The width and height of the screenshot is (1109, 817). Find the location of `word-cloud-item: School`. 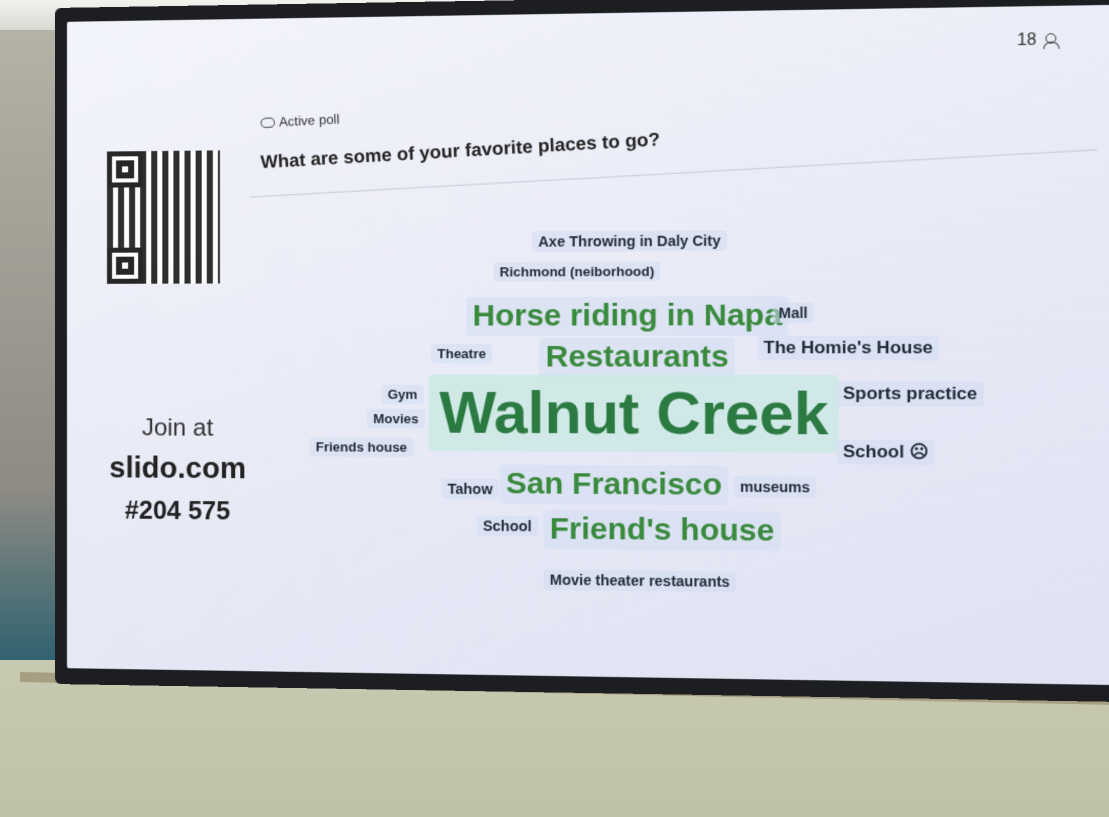

word-cloud-item: School is located at coordinates (507, 526).